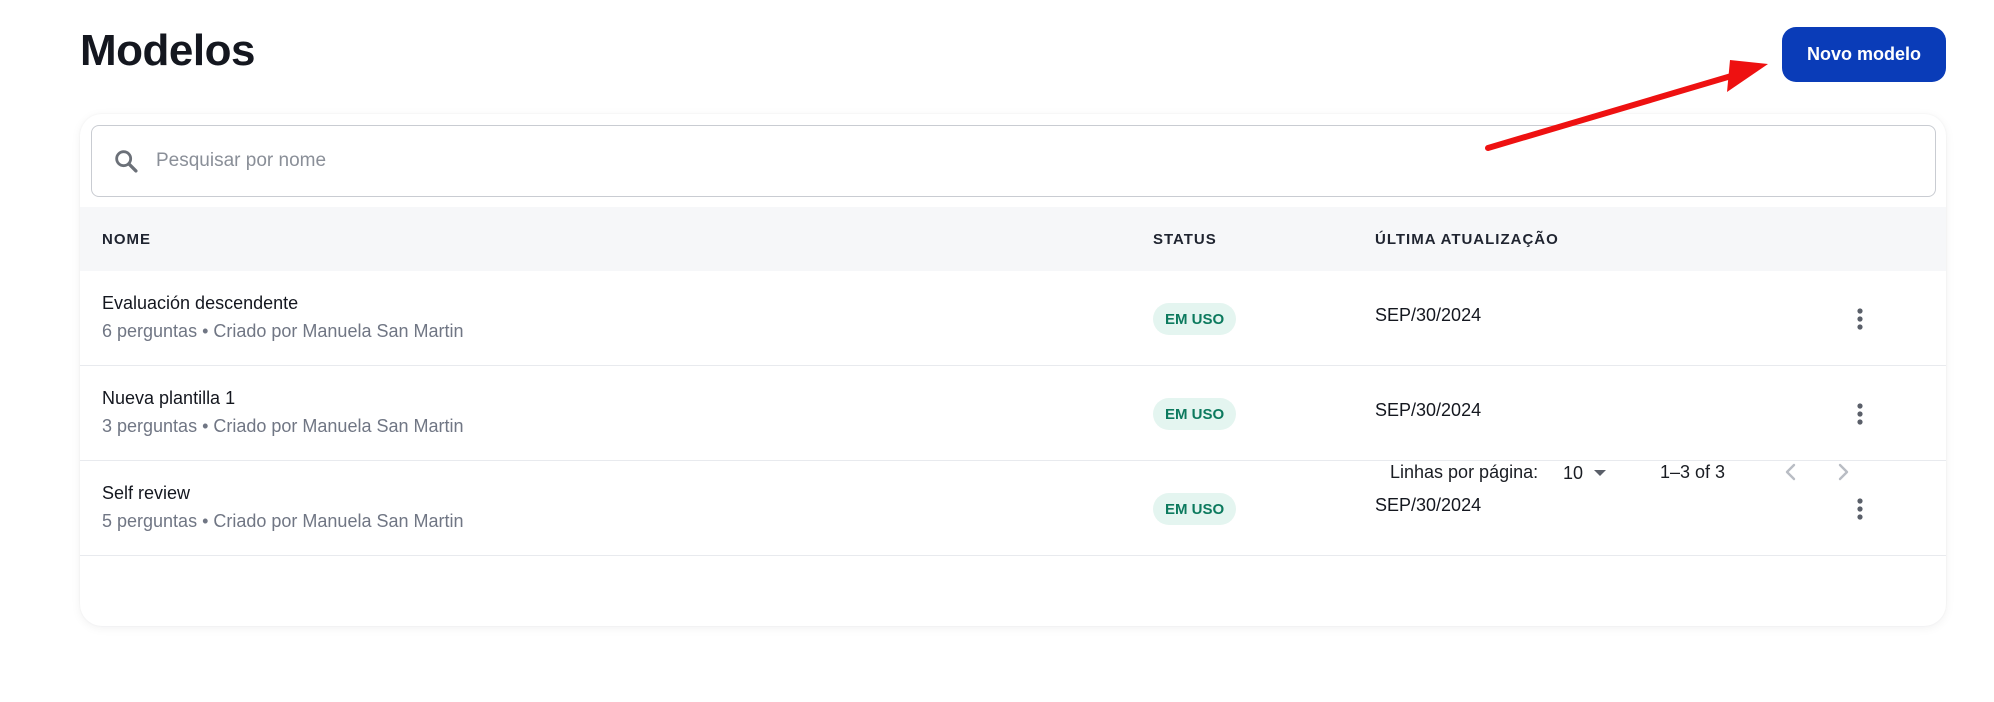 The width and height of the screenshot is (1994, 702). What do you see at coordinates (1693, 472) in the screenshot?
I see `pagination-range: 1–3 of 3` at bounding box center [1693, 472].